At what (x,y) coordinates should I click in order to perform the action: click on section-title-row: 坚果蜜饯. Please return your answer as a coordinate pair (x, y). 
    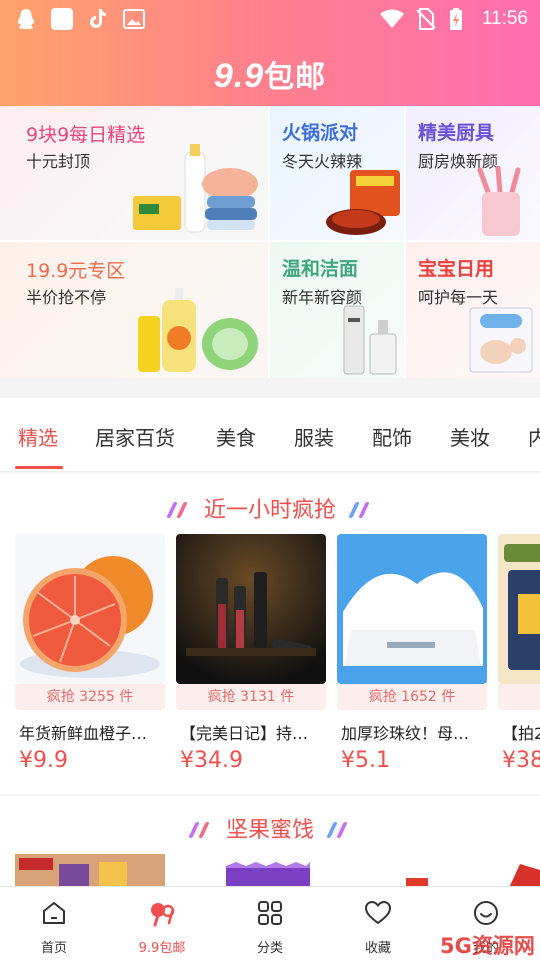
    Looking at the image, I should click on (270, 828).